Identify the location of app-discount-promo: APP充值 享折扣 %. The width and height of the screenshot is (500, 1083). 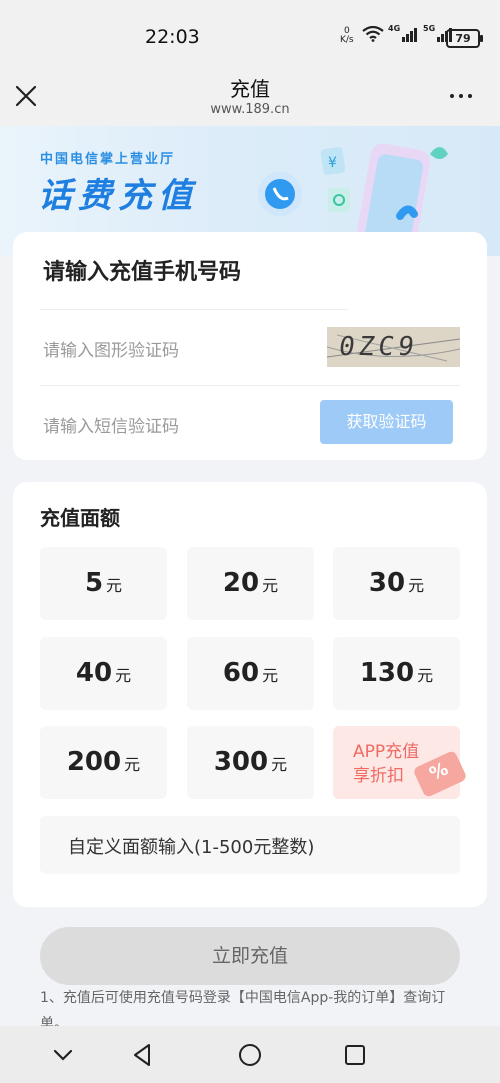
(400, 762).